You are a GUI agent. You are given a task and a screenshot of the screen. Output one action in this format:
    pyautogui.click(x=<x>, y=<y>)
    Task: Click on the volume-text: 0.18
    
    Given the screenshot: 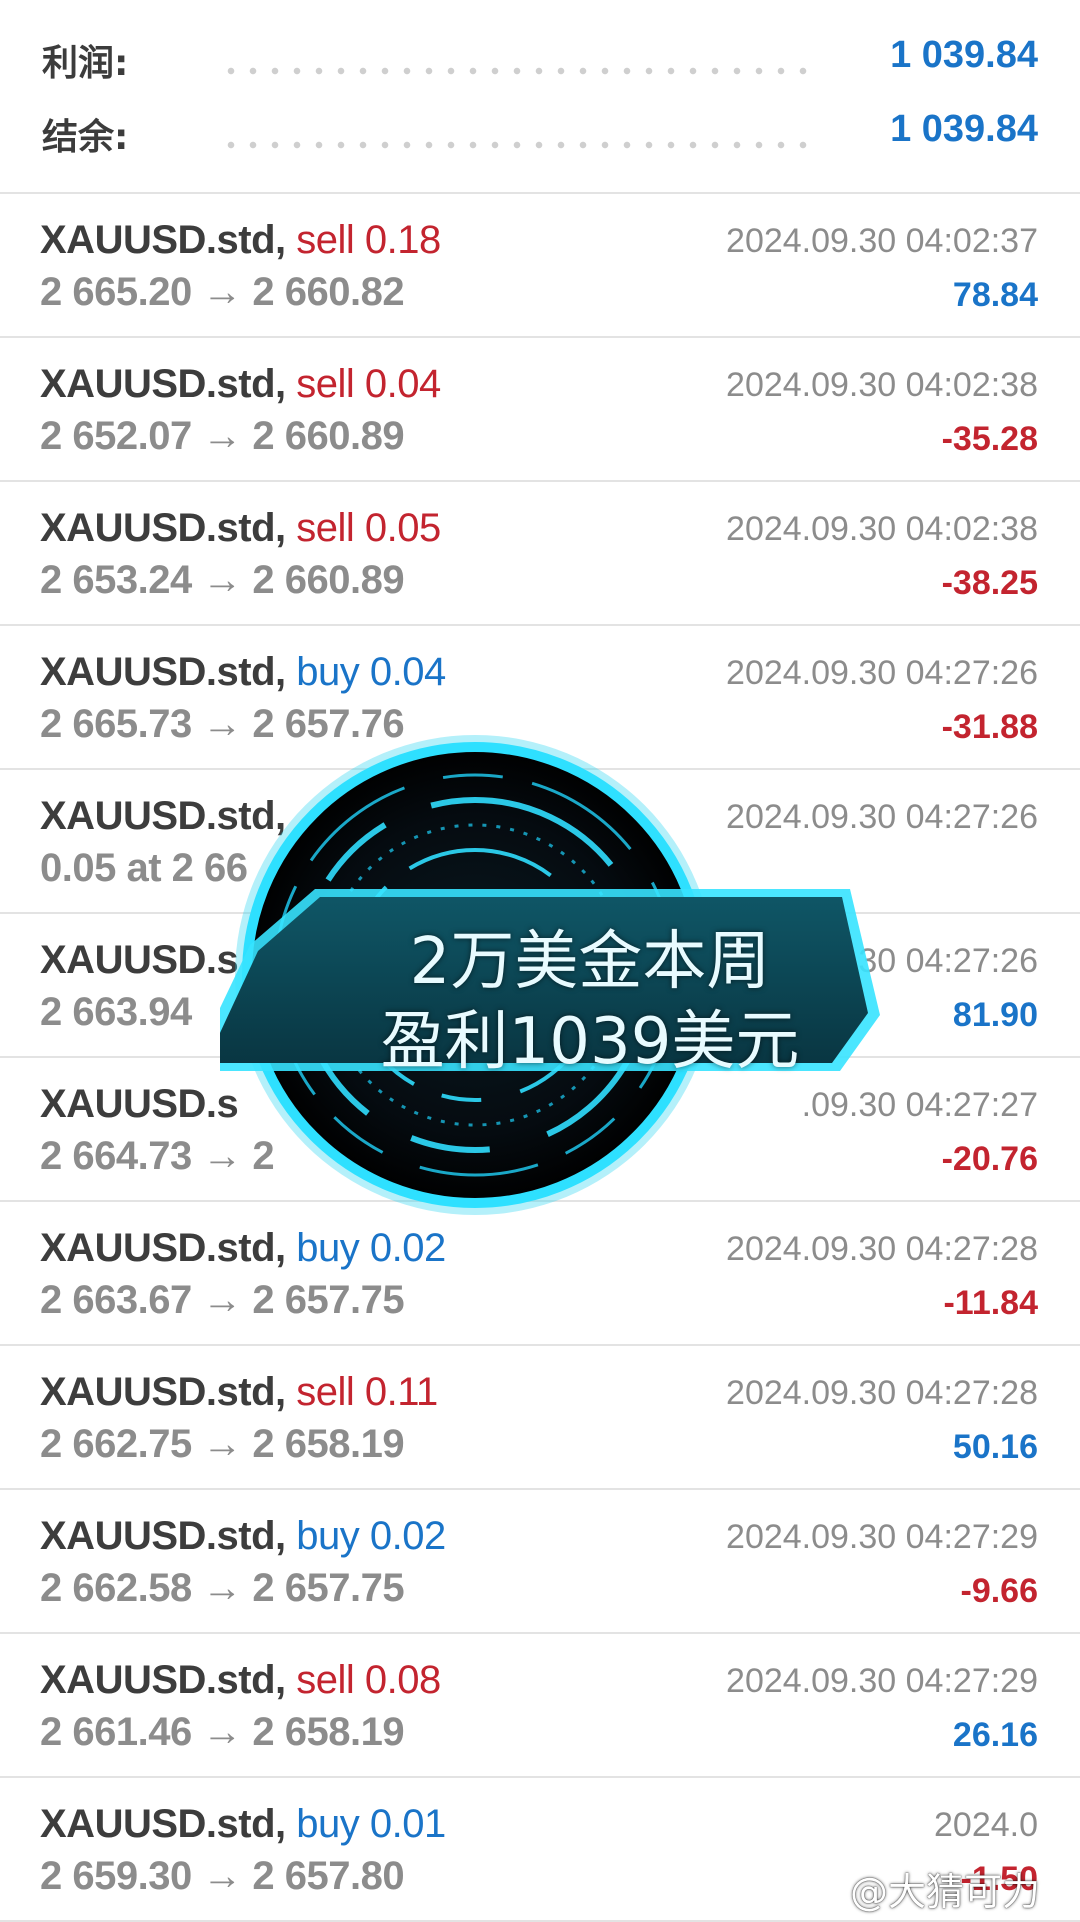 What is the action you would take?
    pyautogui.click(x=402, y=240)
    